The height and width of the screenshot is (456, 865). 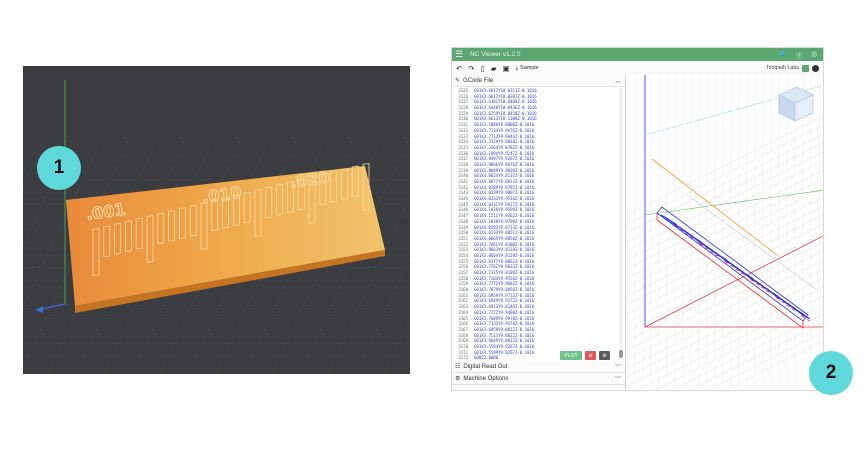 I want to click on facebook-icon: ⓕ, so click(x=799, y=55).